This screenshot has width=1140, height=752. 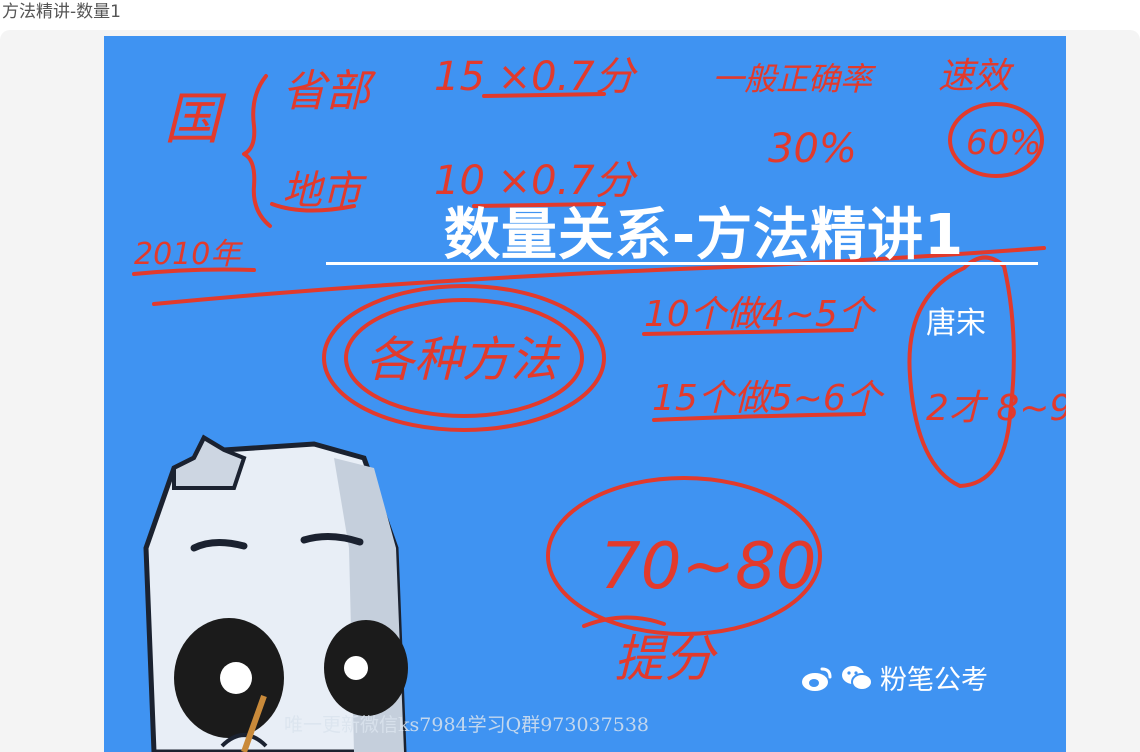 What do you see at coordinates (666, 659) in the screenshot?
I see `annotation-target-label: 提分` at bounding box center [666, 659].